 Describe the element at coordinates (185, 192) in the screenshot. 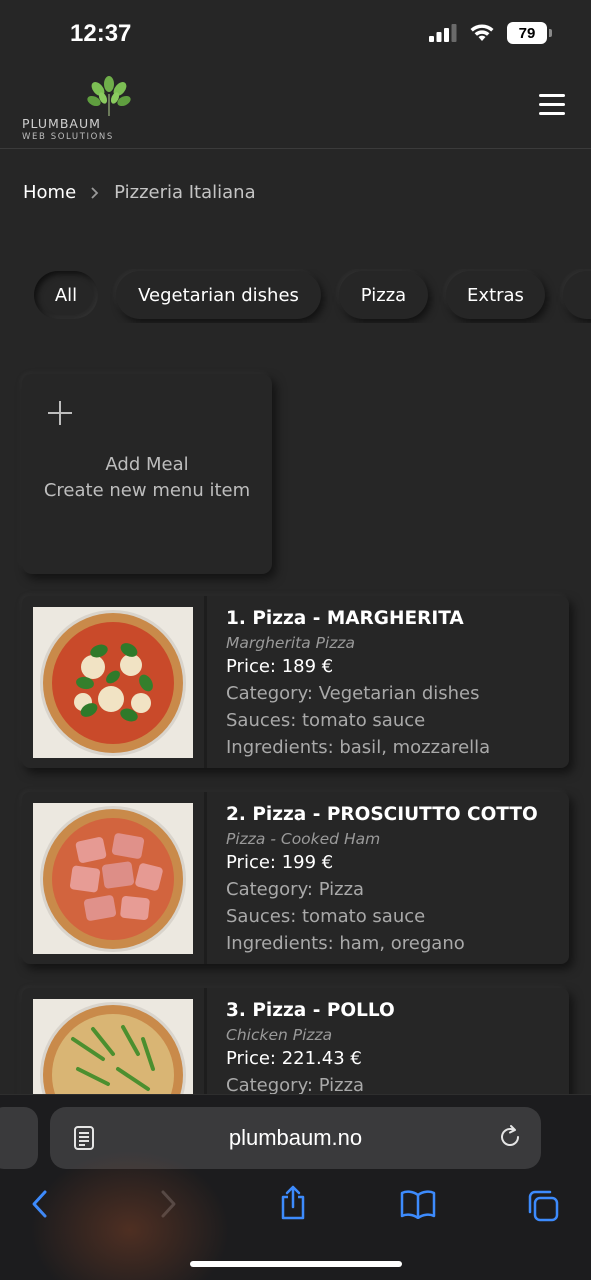

I see `breadcrumb-current: Pizzeria Italiana` at that location.